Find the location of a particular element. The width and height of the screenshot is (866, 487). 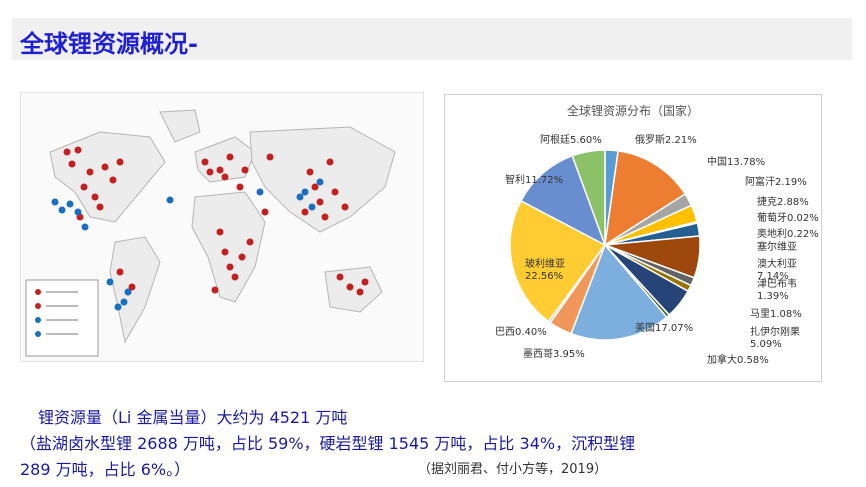

pie-slice-label: 阿根廷5.60% is located at coordinates (571, 139).